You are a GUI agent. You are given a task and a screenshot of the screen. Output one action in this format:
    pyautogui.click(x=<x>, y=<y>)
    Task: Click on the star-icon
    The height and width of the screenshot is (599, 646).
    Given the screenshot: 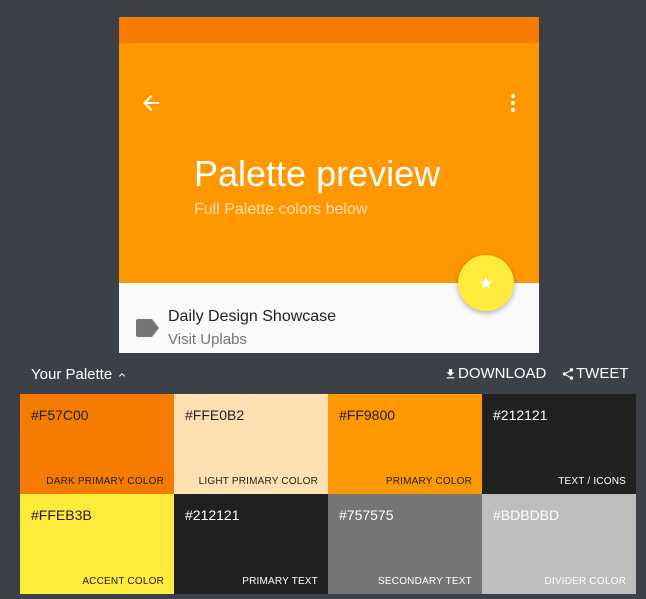 What is the action you would take?
    pyautogui.click(x=486, y=283)
    